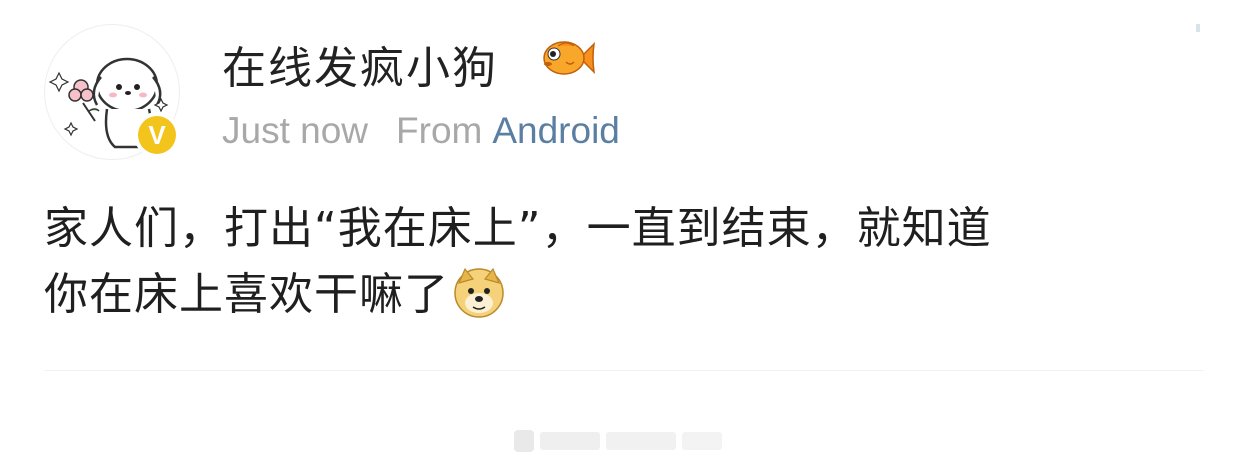 Image resolution: width=1242 pixels, height=469 pixels. Describe the element at coordinates (246, 294) in the screenshot. I see `post-body-line-text: 你在床上喜欢干嘛了` at that location.